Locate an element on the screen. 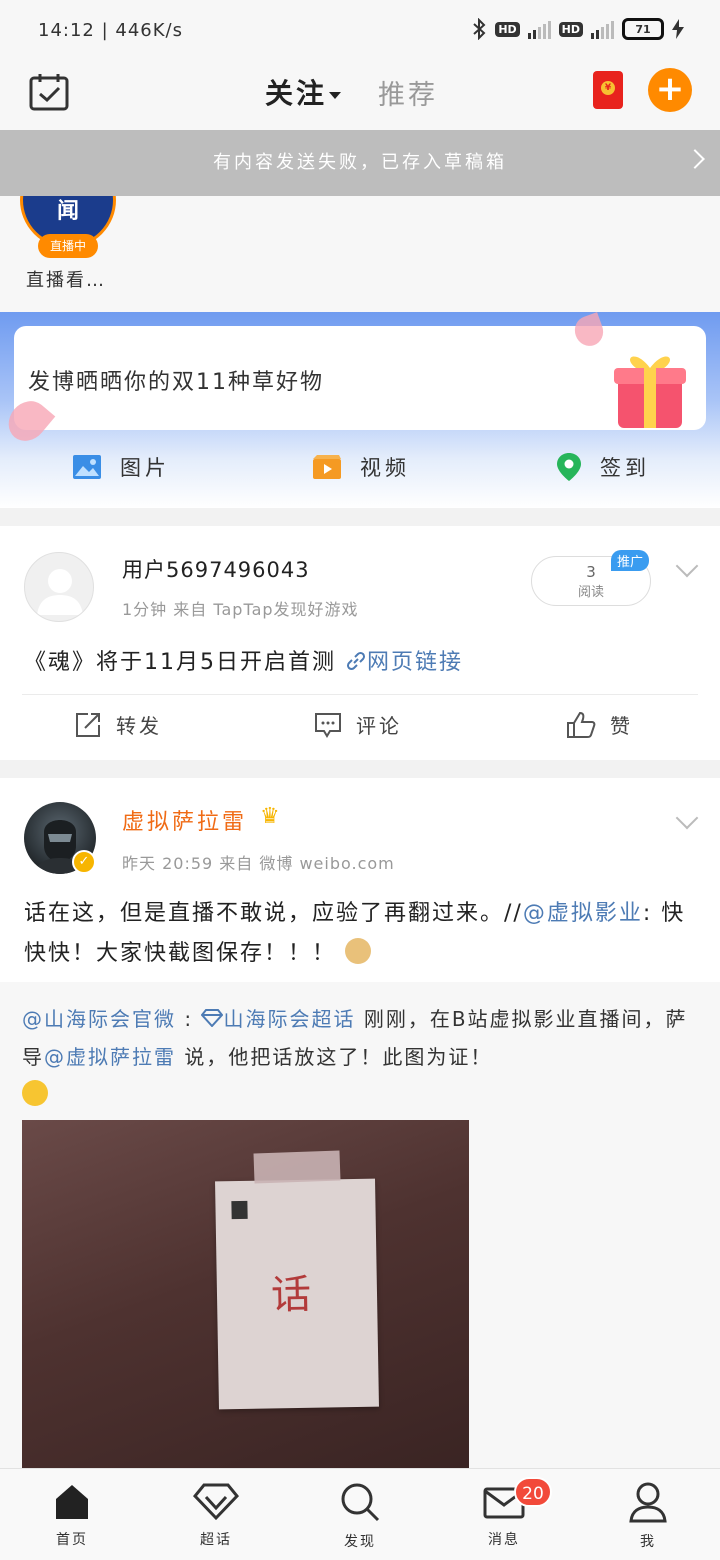 This screenshot has width=720, height=1560. compose-checkin-button: 签到 is located at coordinates (603, 467).